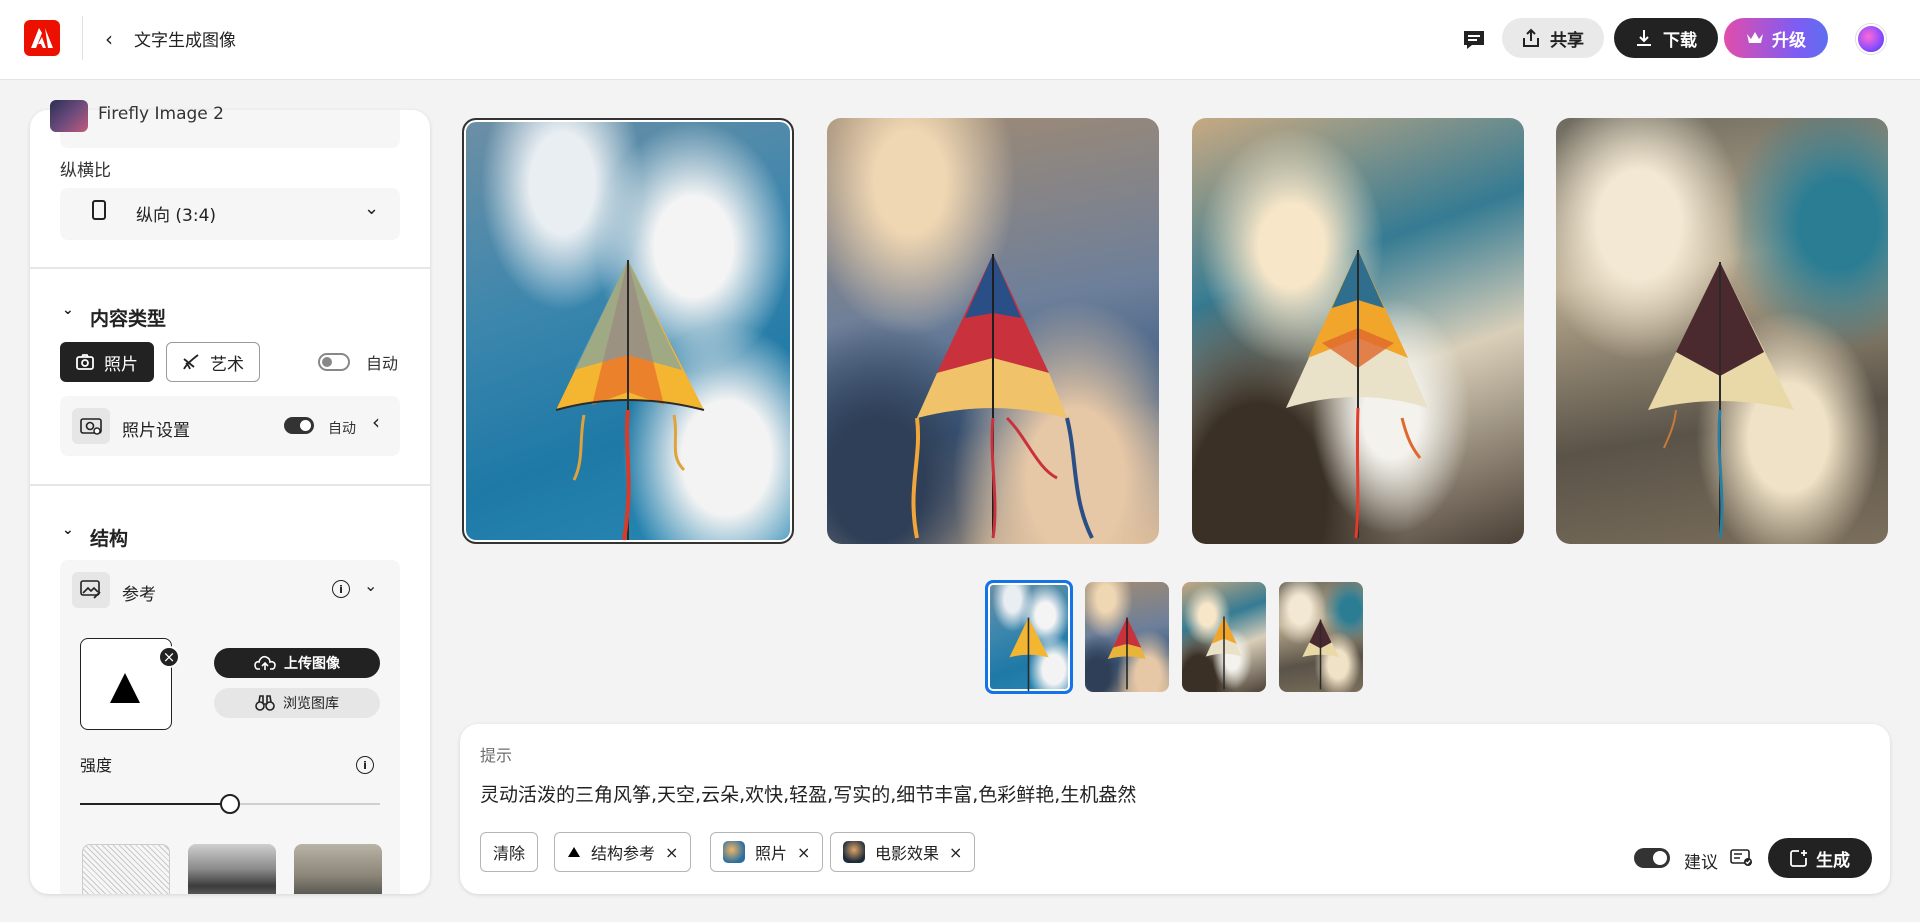 The width and height of the screenshot is (1920, 922). What do you see at coordinates (734, 852) in the screenshot?
I see `photo-style-thumbnail` at bounding box center [734, 852].